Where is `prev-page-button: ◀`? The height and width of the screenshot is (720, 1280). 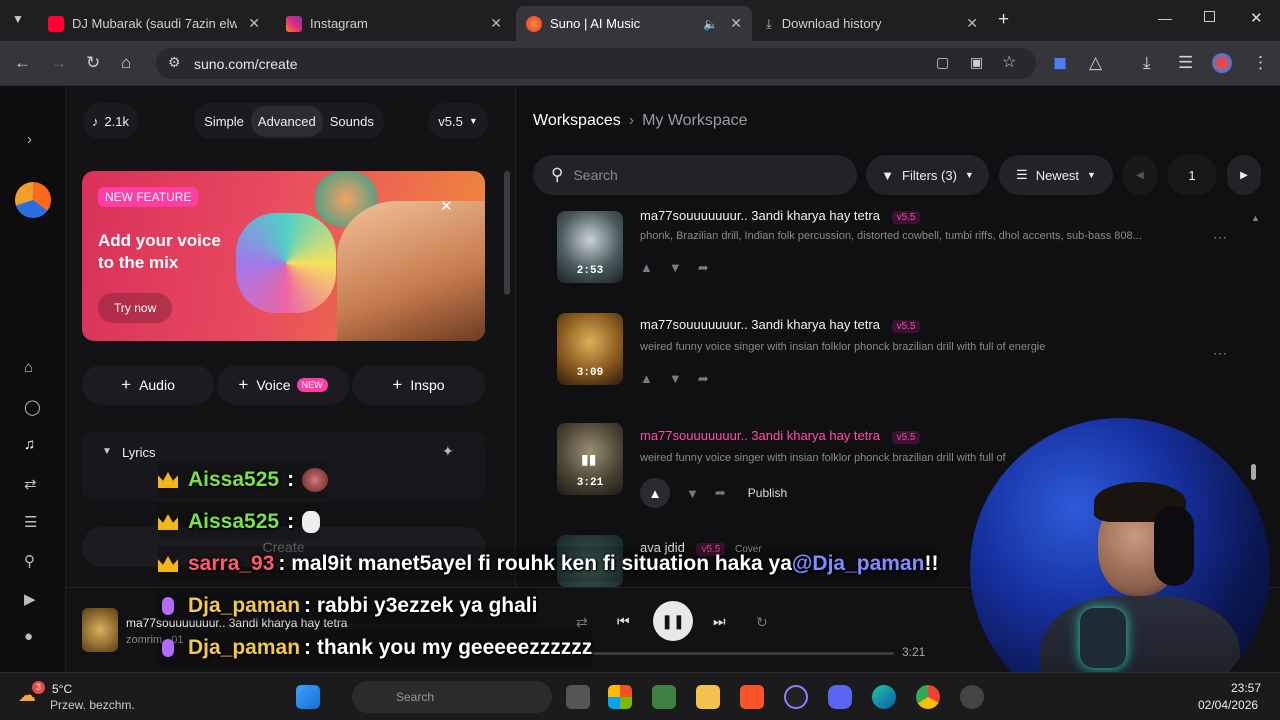 prev-page-button: ◀ is located at coordinates (1140, 175).